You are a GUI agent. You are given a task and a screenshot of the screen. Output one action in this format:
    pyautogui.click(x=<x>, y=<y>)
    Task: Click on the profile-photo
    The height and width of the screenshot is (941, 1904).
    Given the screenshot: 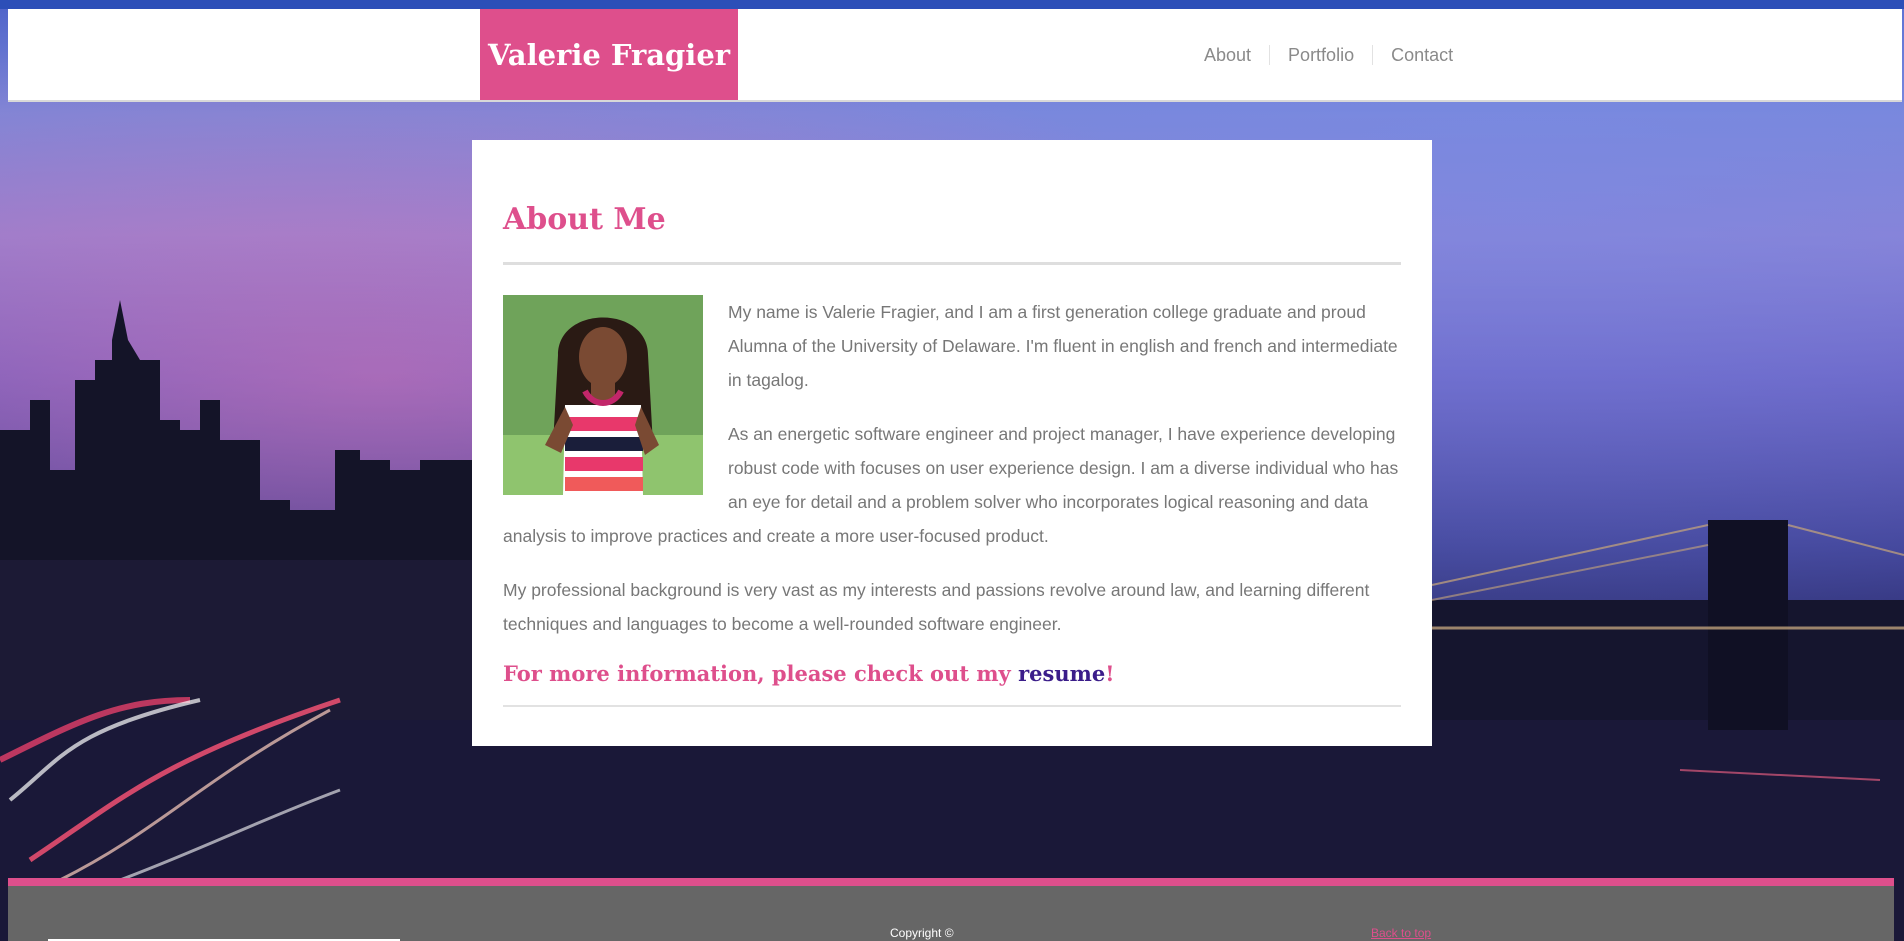 What is the action you would take?
    pyautogui.click(x=603, y=395)
    